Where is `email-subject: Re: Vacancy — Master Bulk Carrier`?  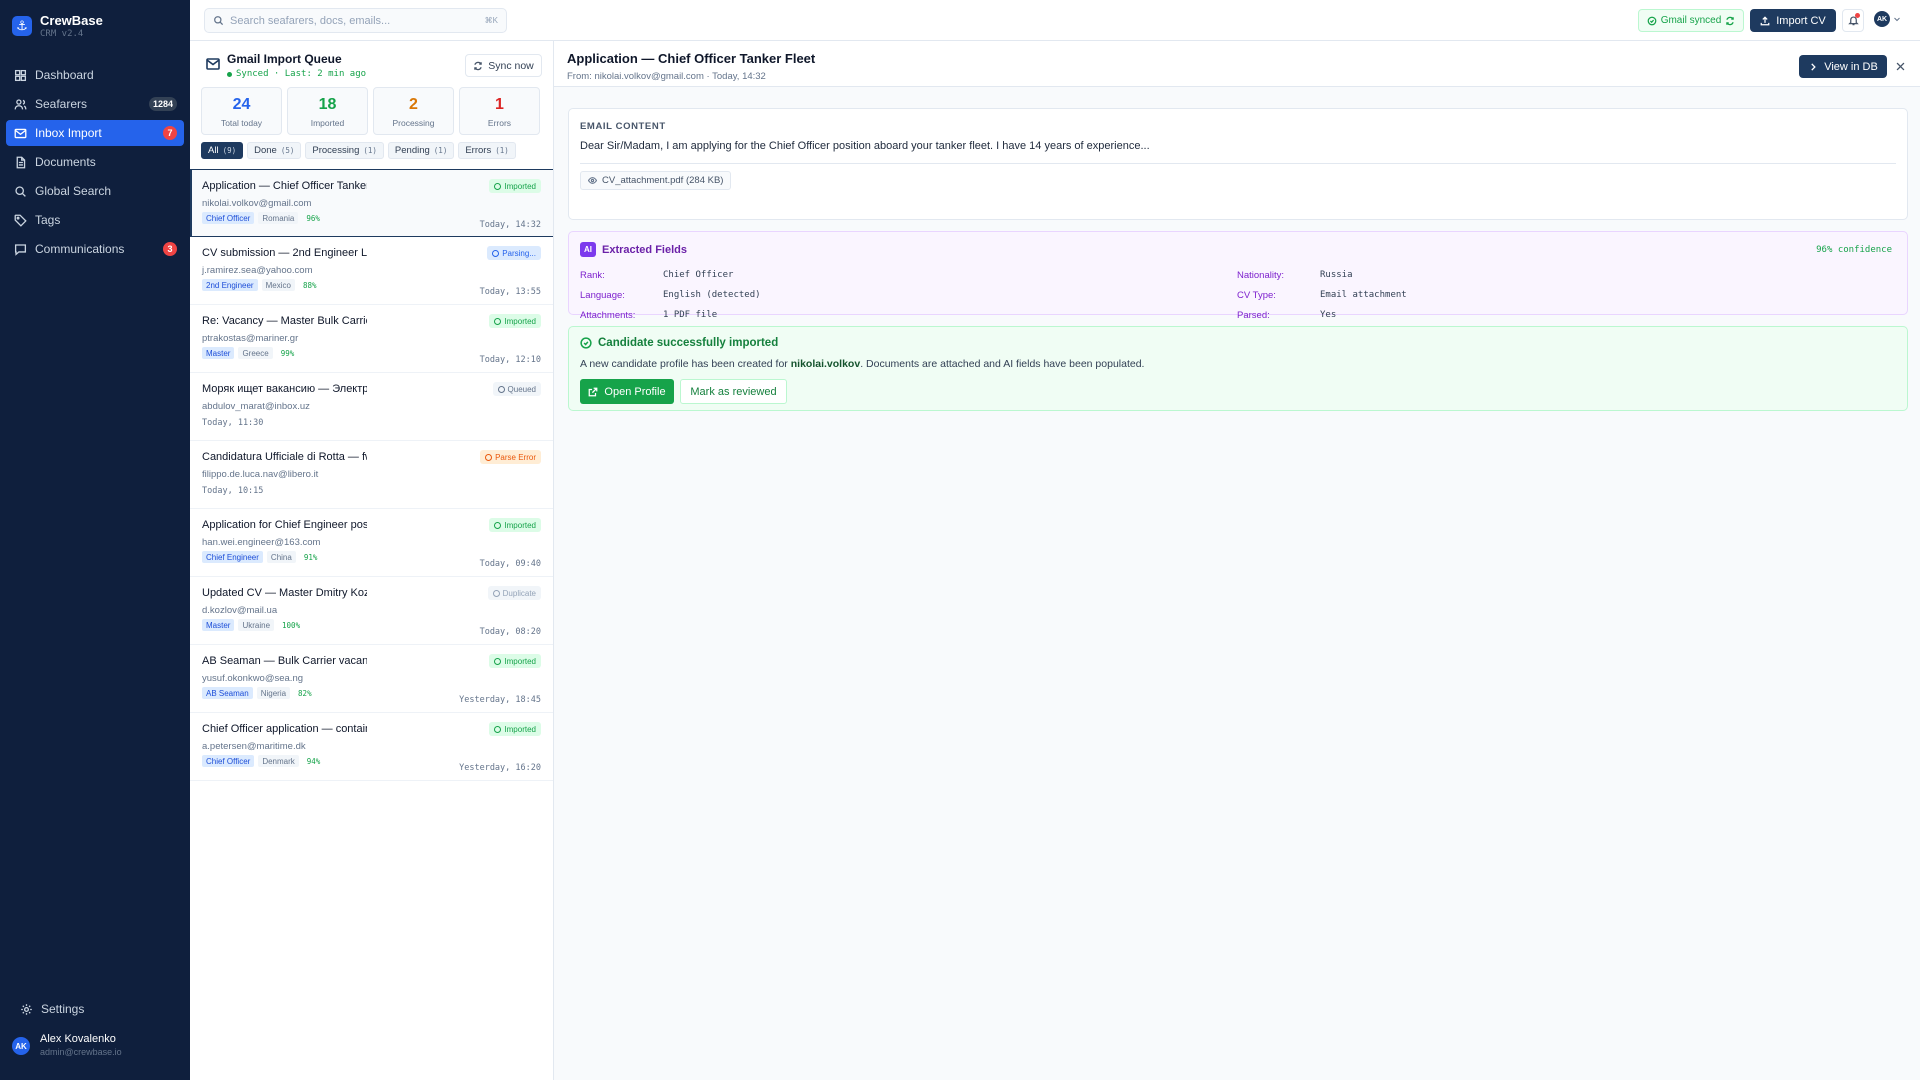 email-subject: Re: Vacancy — Master Bulk Carrier is located at coordinates (284, 321).